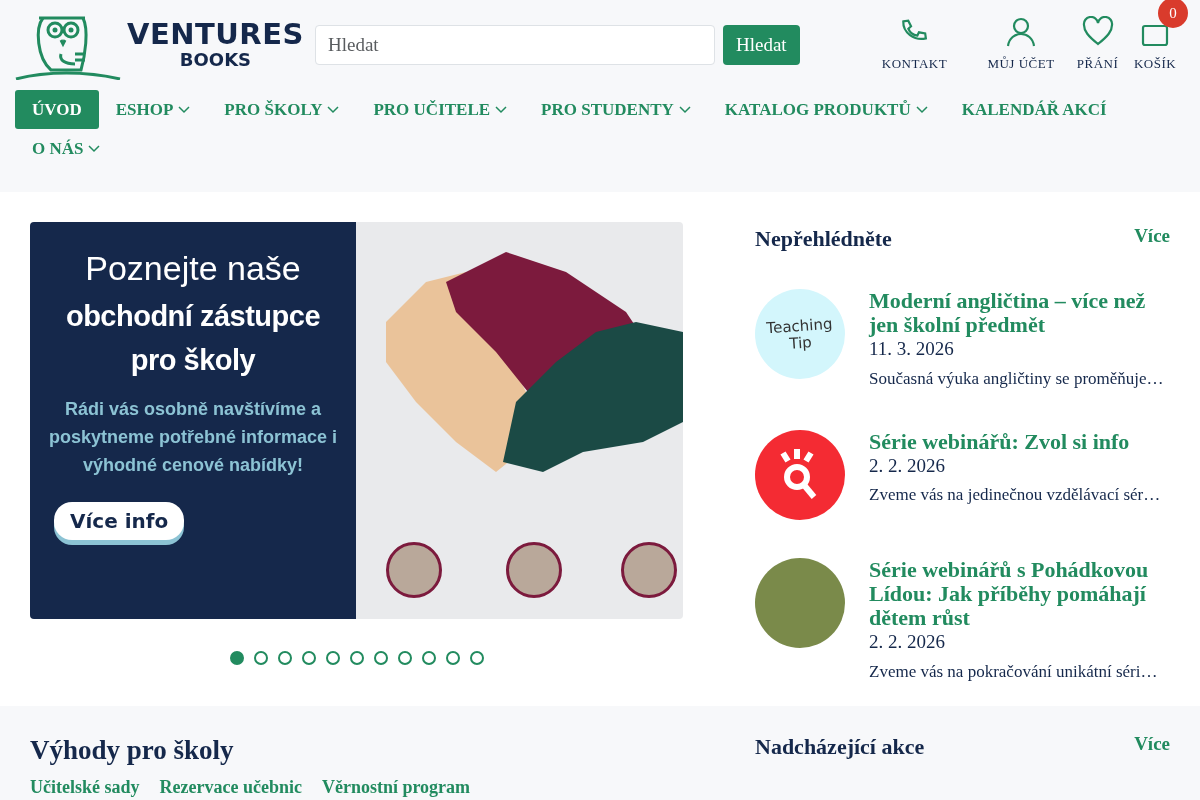 The width and height of the screenshot is (1200, 800). Describe the element at coordinates (66, 148) in the screenshot. I see `nav-link: O NÁS` at that location.